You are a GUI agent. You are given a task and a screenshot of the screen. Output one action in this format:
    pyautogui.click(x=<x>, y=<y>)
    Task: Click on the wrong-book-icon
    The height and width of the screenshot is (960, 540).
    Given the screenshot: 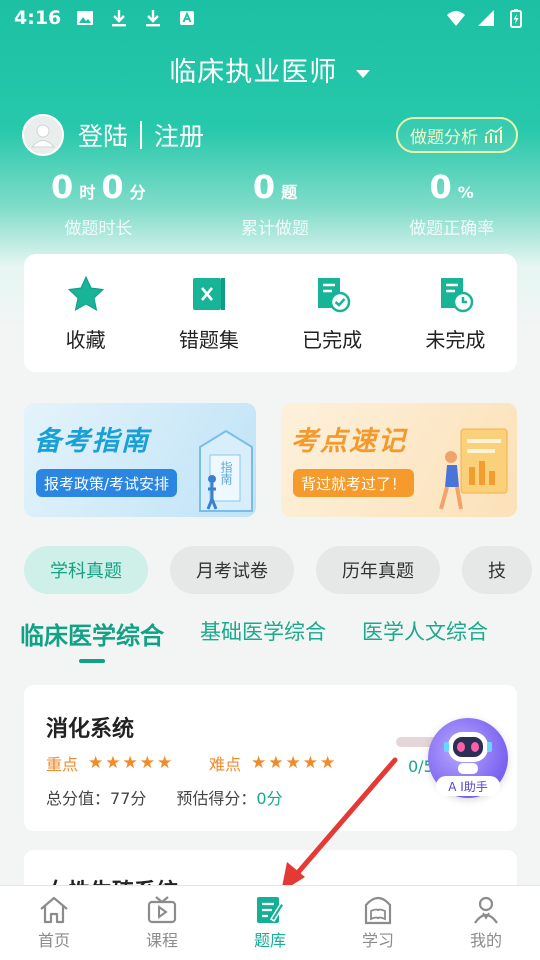 What is the action you would take?
    pyautogui.click(x=208, y=293)
    